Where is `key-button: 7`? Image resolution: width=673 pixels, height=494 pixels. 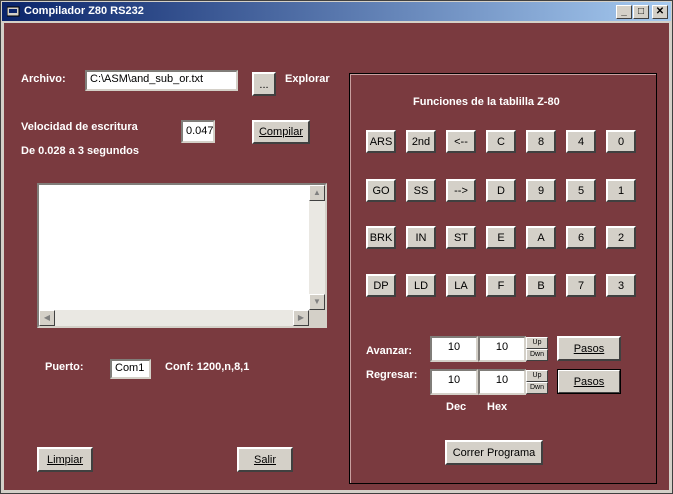 key-button: 7 is located at coordinates (581, 285).